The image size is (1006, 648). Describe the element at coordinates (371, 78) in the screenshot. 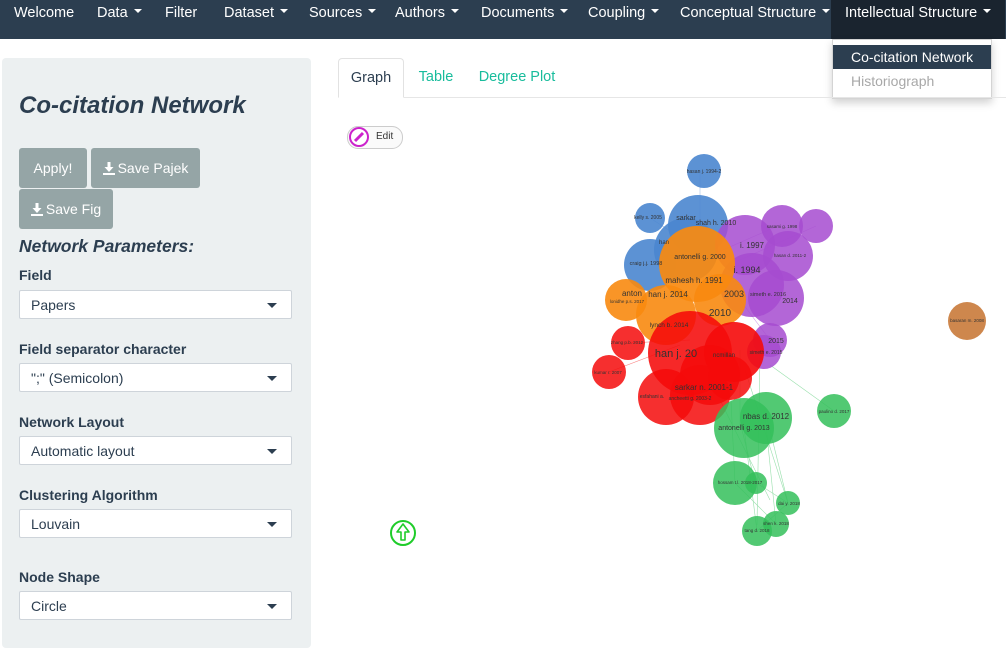

I see `tab-graph: Graph` at that location.